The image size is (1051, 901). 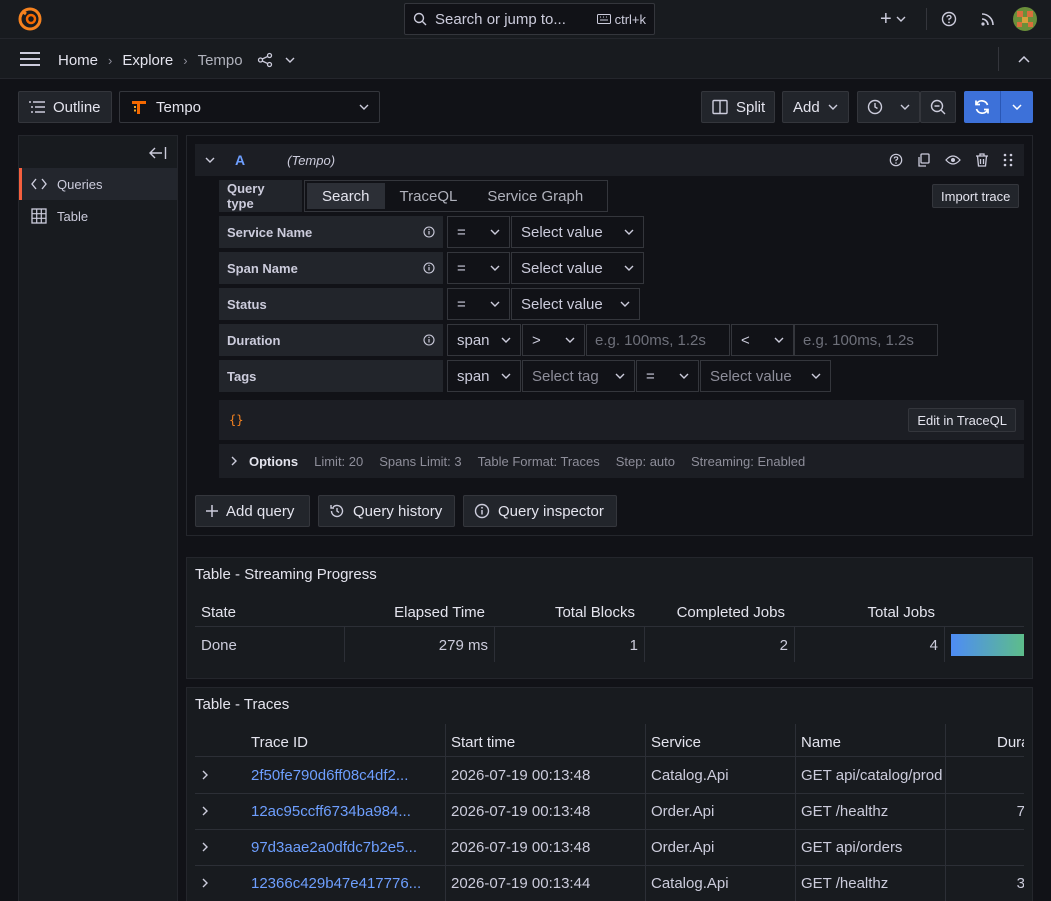 What do you see at coordinates (1008, 160) in the screenshot?
I see `drag-handle-icon` at bounding box center [1008, 160].